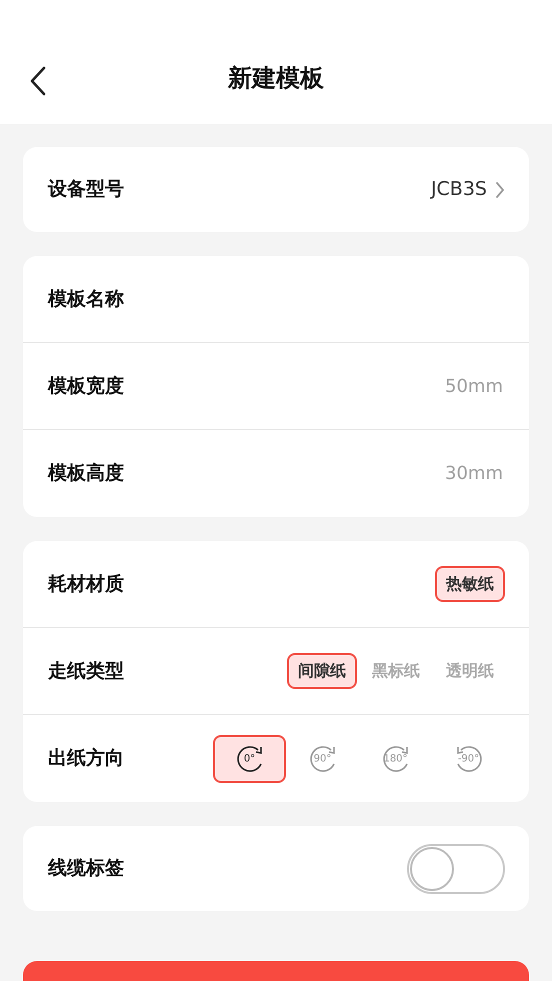 The image size is (552, 981). What do you see at coordinates (470, 584) in the screenshot?
I see `option-chip: 热敏纸` at bounding box center [470, 584].